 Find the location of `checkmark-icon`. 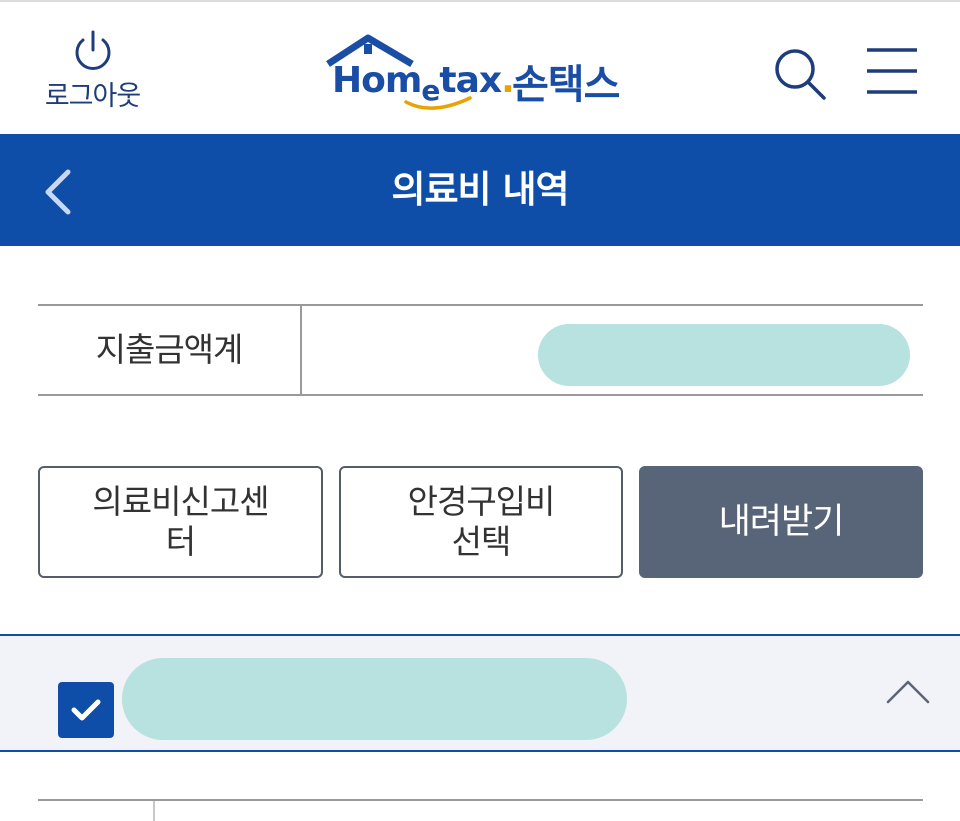

checkmark-icon is located at coordinates (86, 710).